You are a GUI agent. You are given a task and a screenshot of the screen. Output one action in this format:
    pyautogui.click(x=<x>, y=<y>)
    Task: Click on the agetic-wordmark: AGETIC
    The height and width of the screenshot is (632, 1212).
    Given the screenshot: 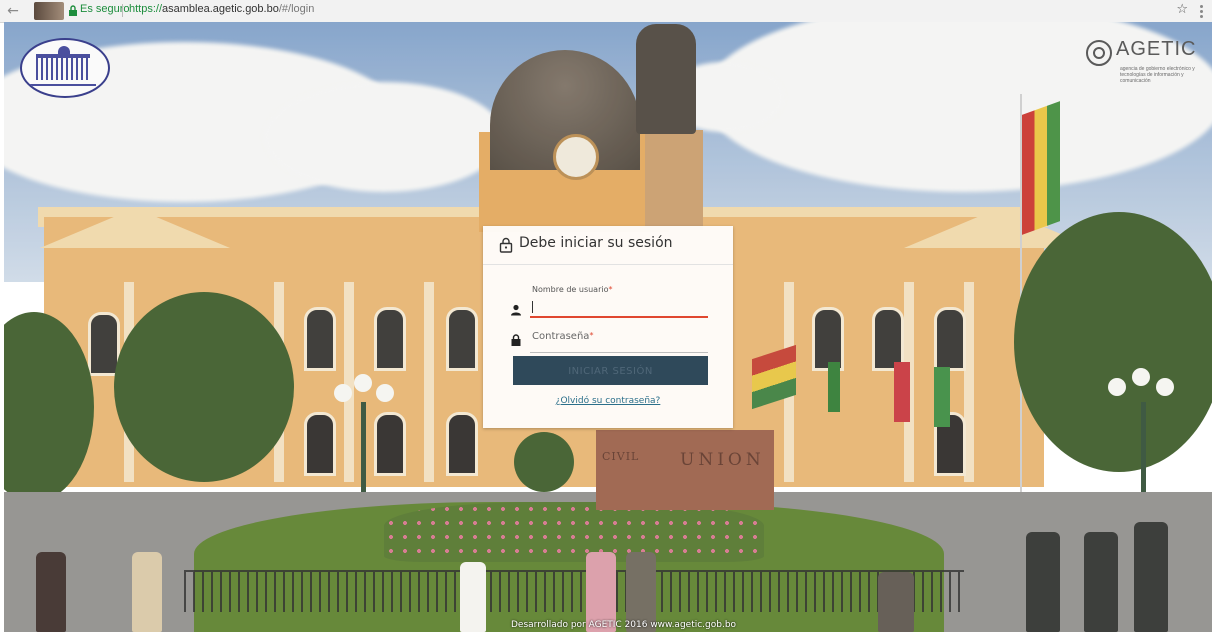 What is the action you would take?
    pyautogui.click(x=1156, y=49)
    